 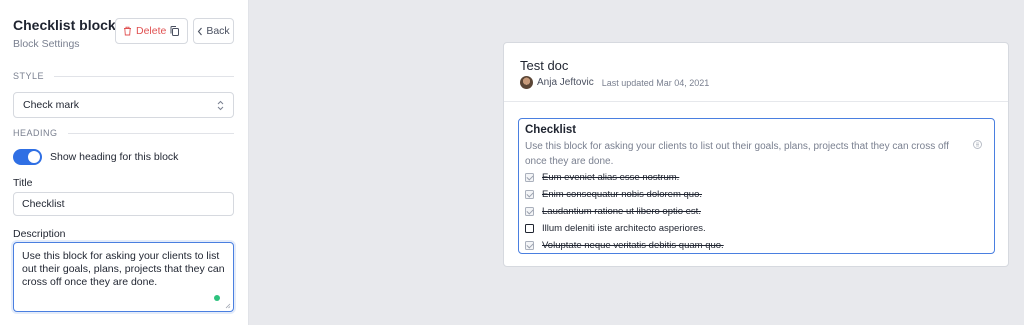 What do you see at coordinates (51, 105) in the screenshot?
I see `style-select-value: Check mark` at bounding box center [51, 105].